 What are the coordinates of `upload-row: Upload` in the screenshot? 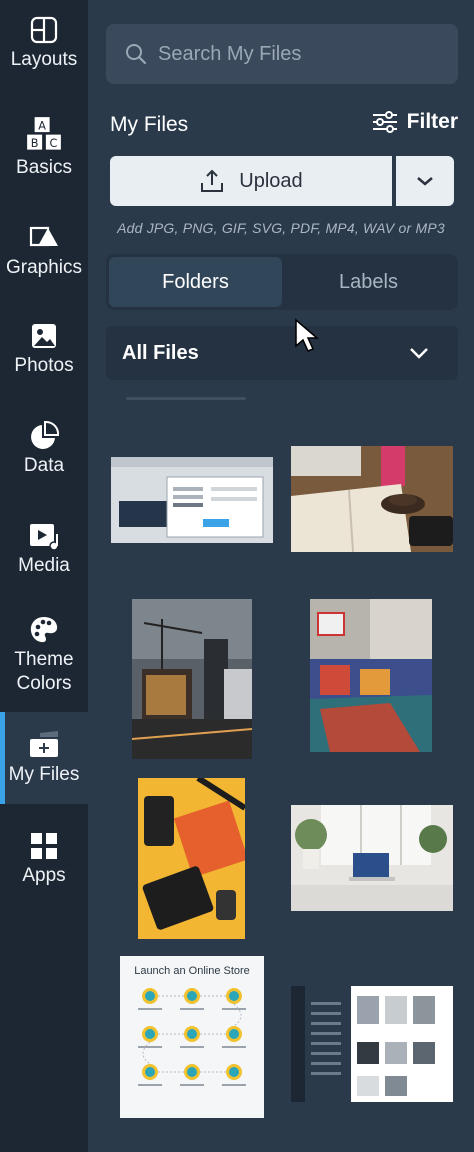 It's located at (282, 181).